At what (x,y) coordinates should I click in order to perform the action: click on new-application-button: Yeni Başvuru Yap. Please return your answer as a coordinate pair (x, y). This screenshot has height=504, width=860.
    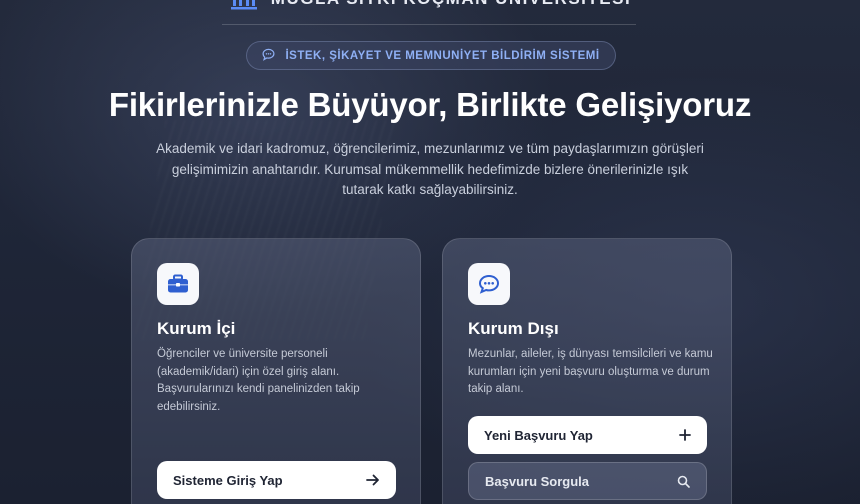
    Looking at the image, I should click on (587, 435).